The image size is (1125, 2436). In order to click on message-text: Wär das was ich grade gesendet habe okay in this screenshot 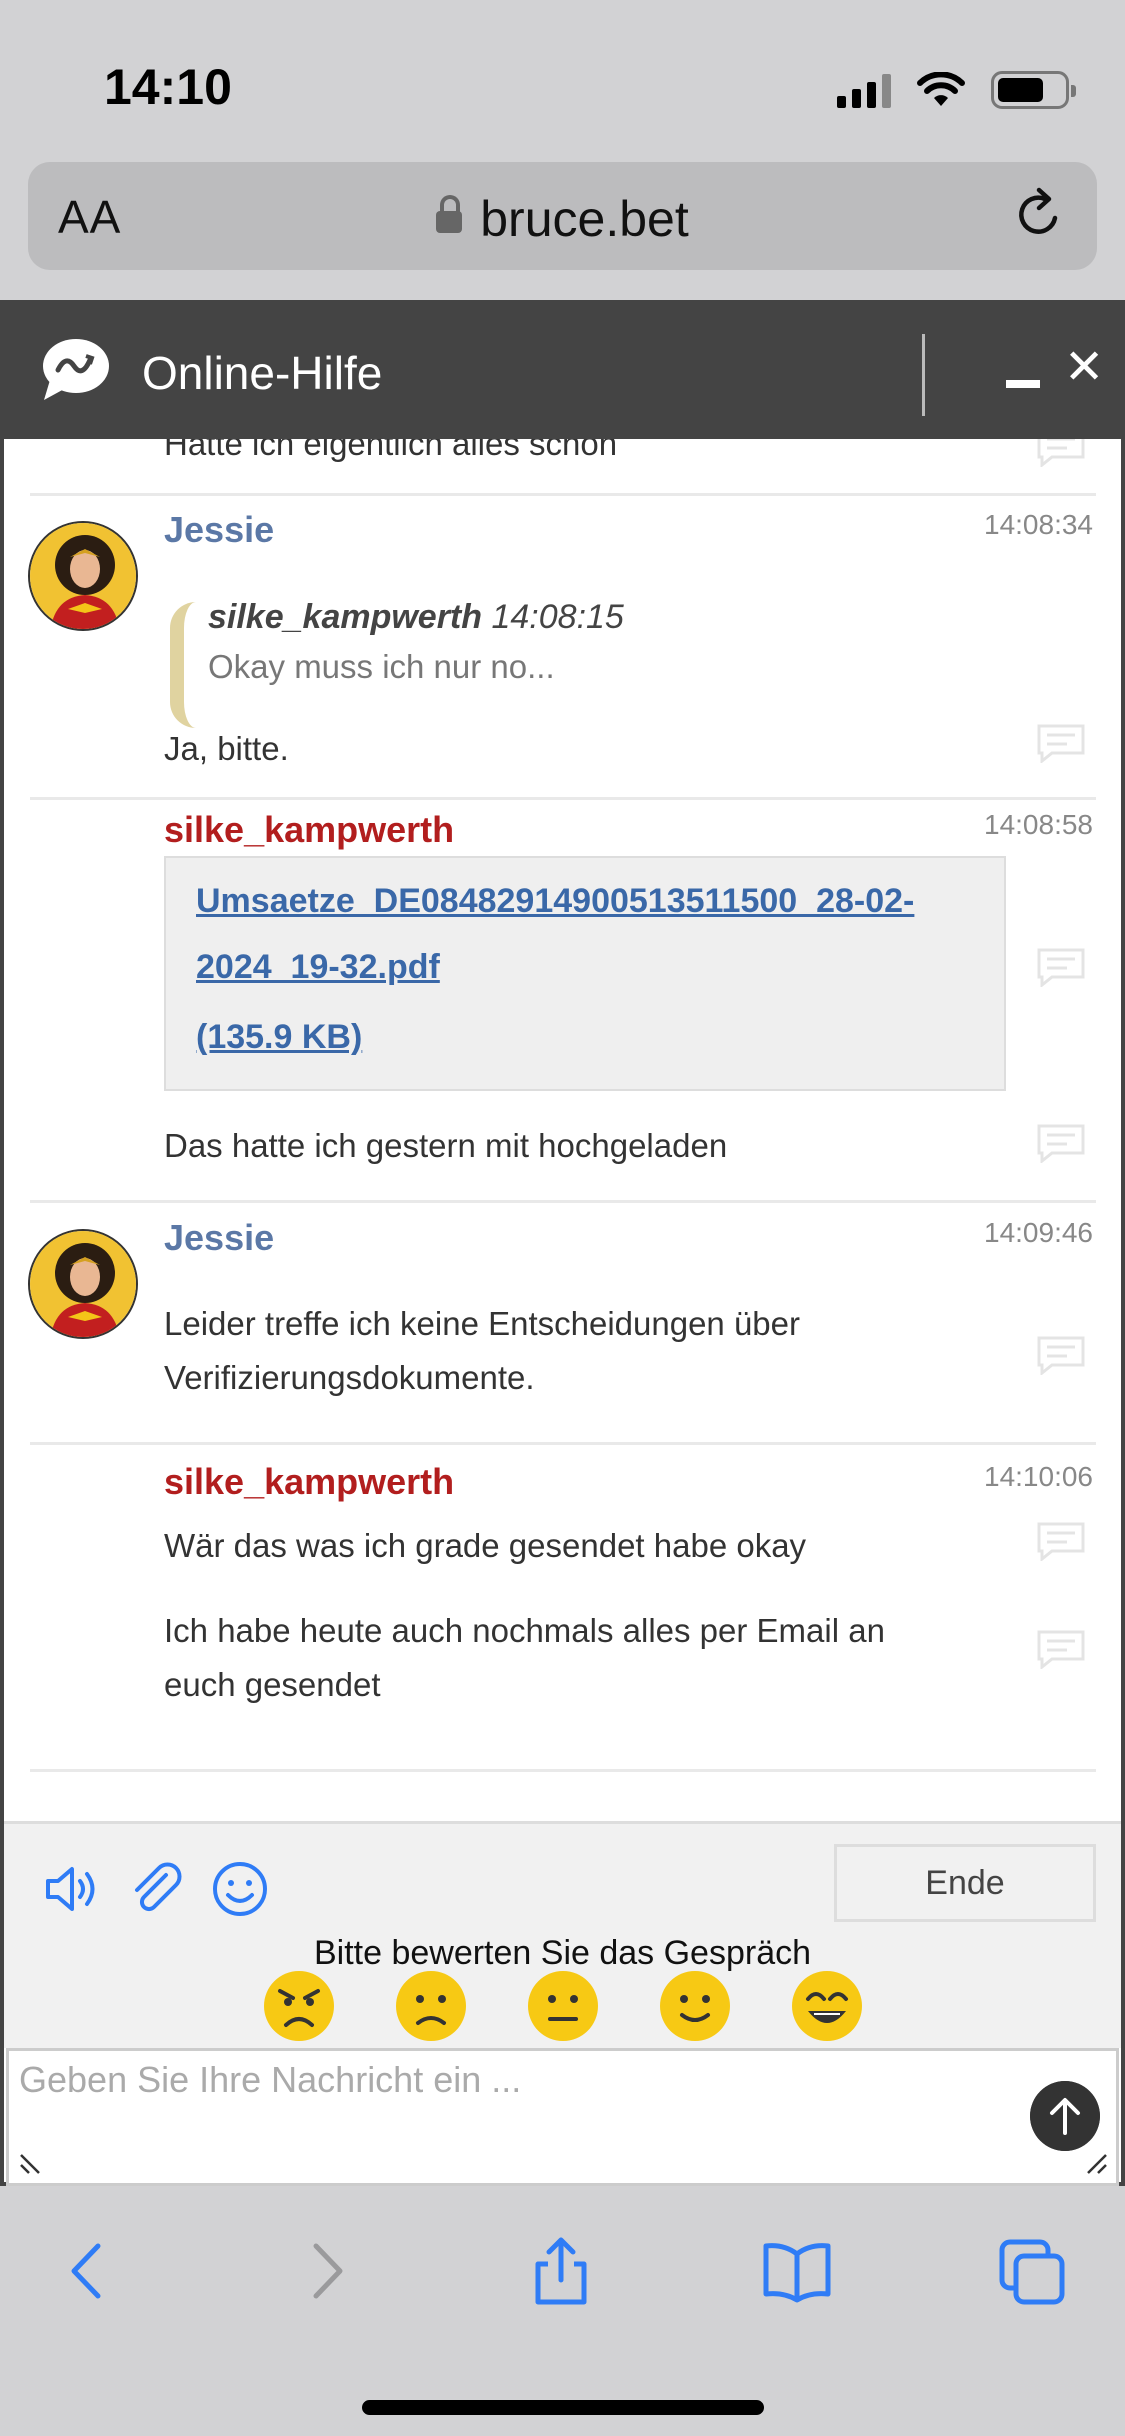, I will do `click(485, 1545)`.